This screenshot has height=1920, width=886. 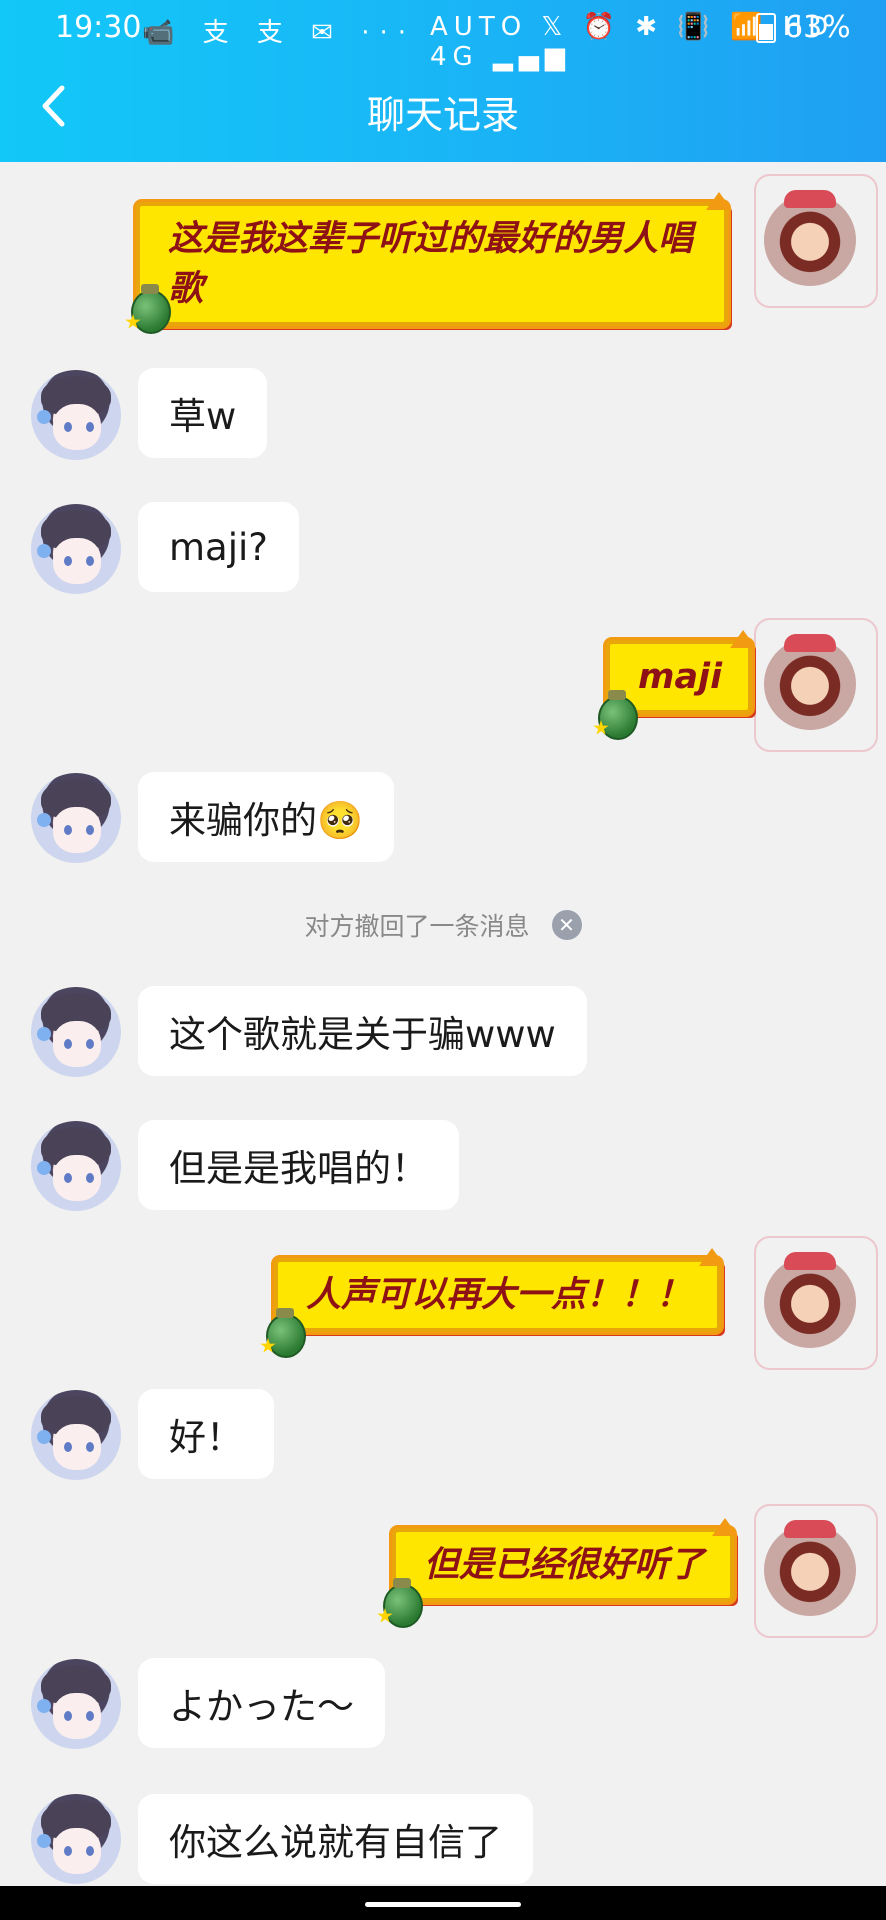 I want to click on battery-percent: 63%, so click(x=817, y=27).